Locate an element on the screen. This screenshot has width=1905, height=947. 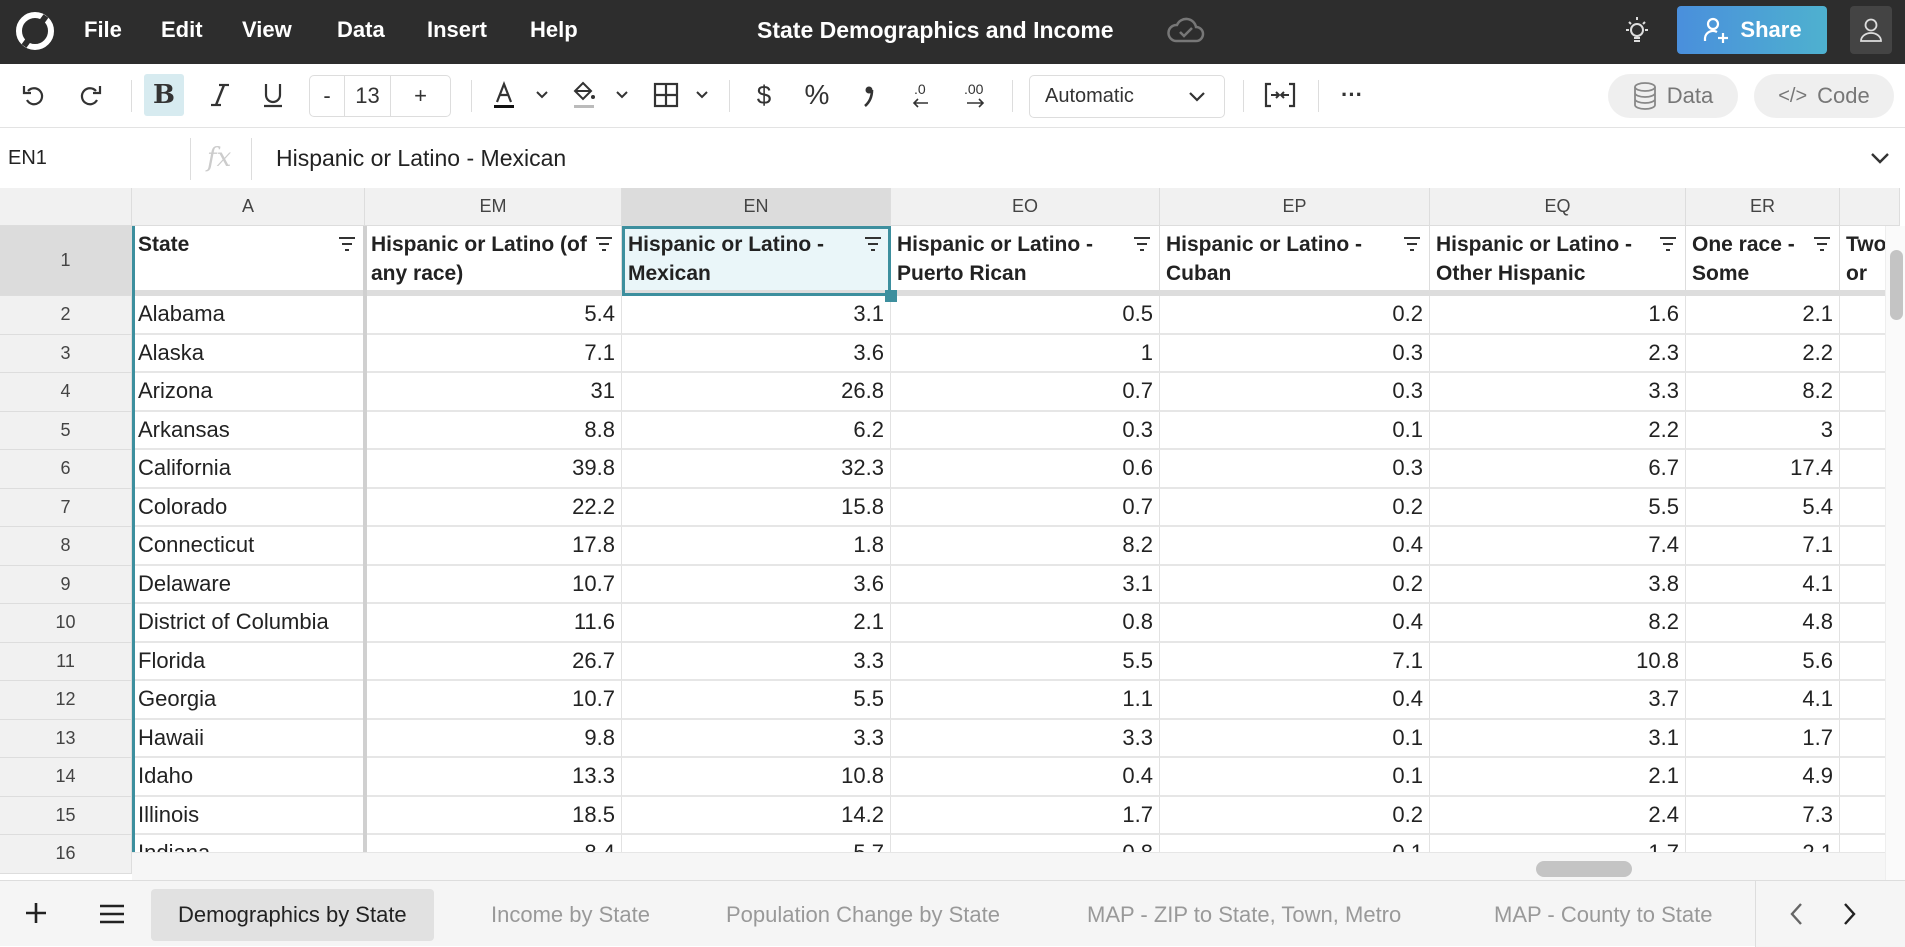
table-cell: 11.6 is located at coordinates (493, 623).